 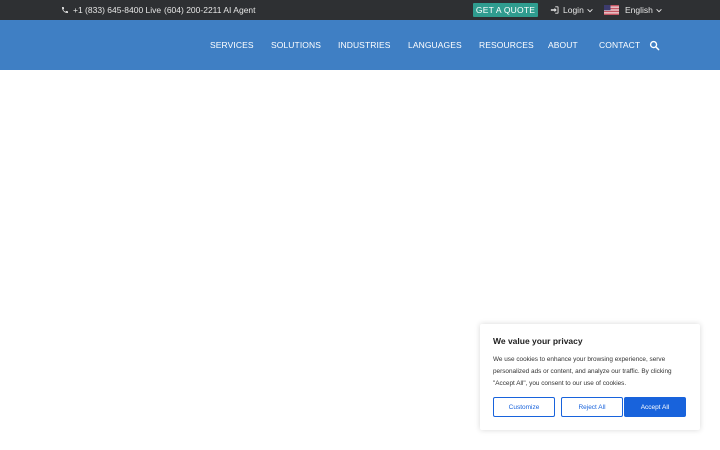 I want to click on get-a-quote-button: GET A QUOTE, so click(x=505, y=10).